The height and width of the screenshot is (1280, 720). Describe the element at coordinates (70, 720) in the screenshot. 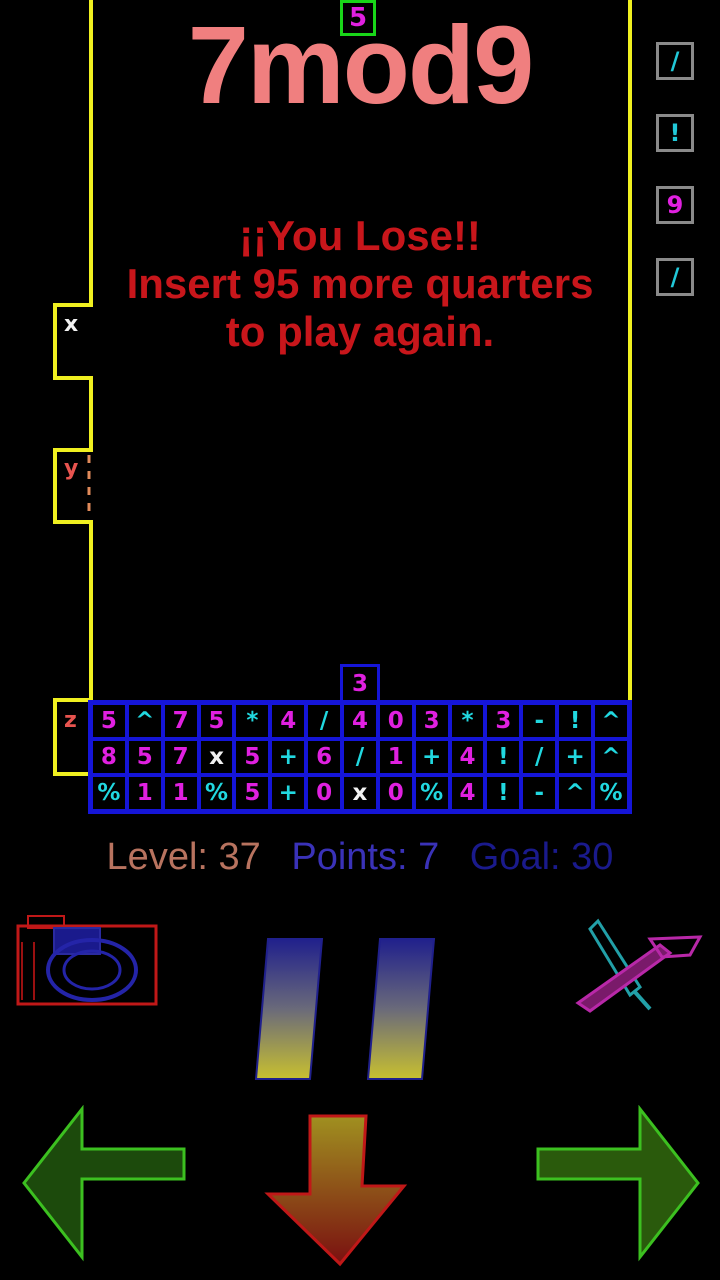

I see `variable-z-label: z` at that location.